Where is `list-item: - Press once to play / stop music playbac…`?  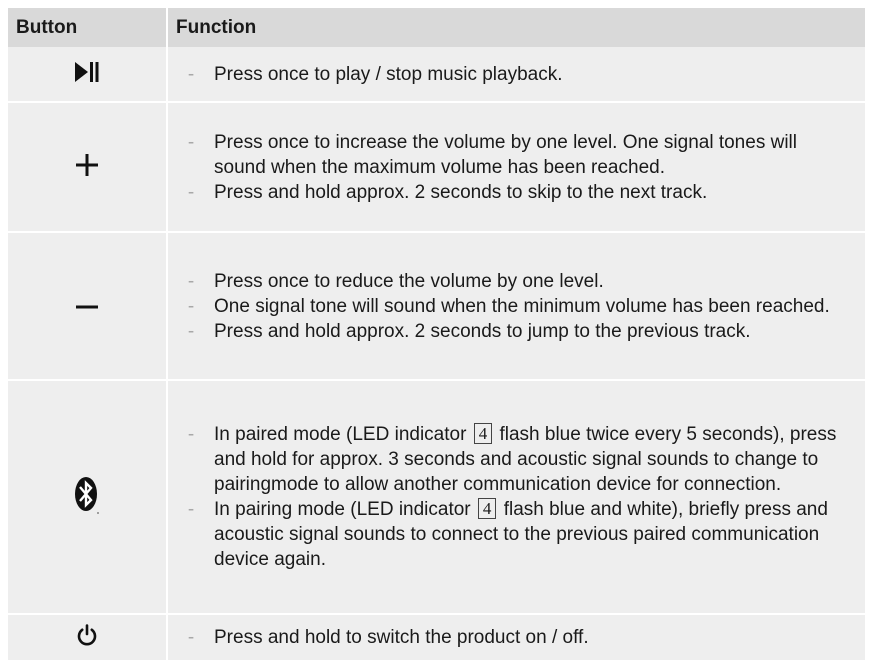 list-item: - Press once to play / stop music playbac… is located at coordinates (375, 74).